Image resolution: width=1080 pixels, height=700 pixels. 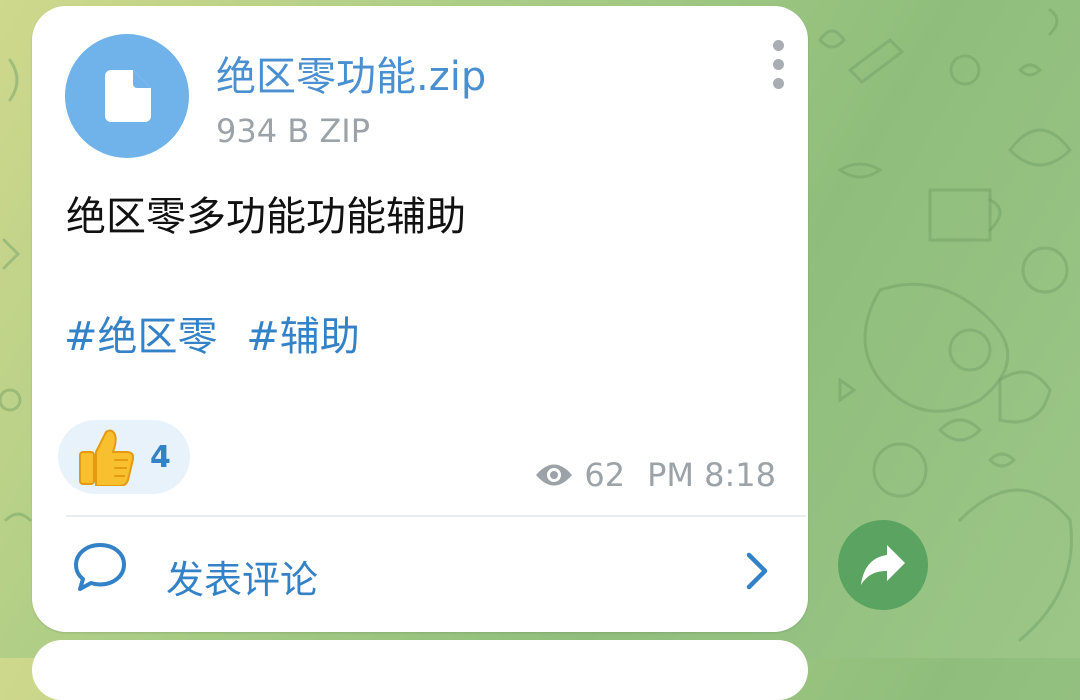 I want to click on comment-icon, so click(x=100, y=567).